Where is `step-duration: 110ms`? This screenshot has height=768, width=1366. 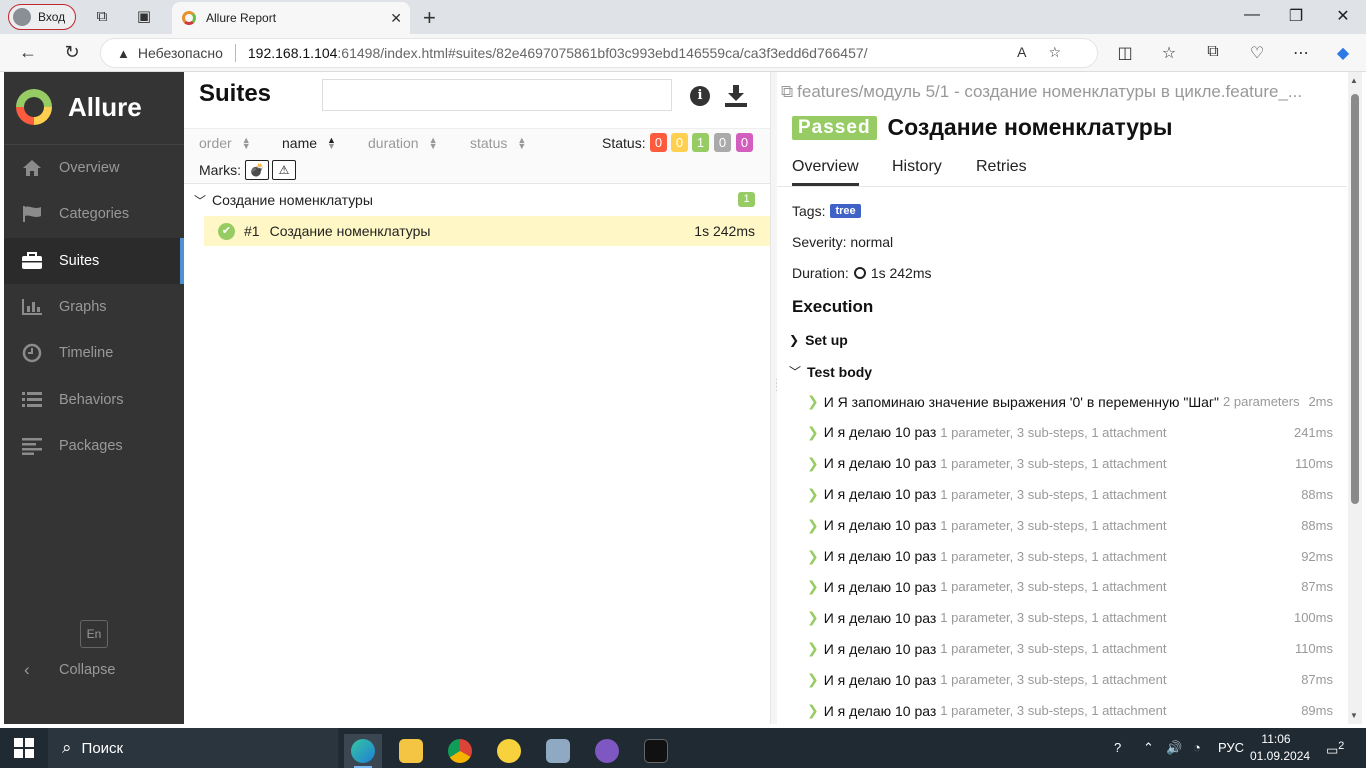 step-duration: 110ms is located at coordinates (1313, 463).